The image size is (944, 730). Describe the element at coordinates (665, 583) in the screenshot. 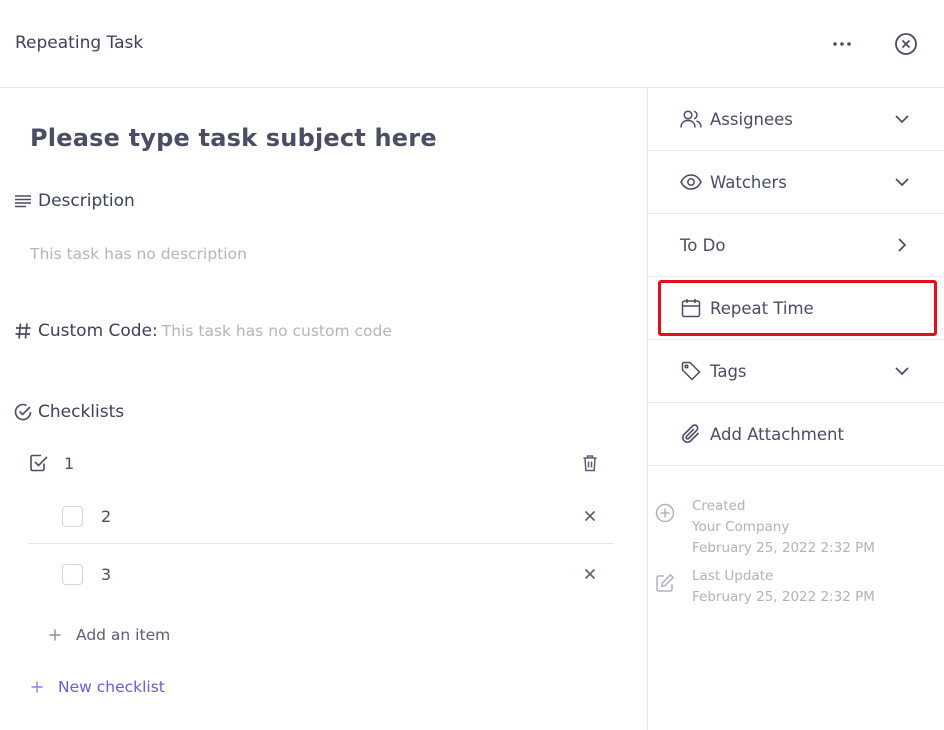

I see `edit-icon` at that location.